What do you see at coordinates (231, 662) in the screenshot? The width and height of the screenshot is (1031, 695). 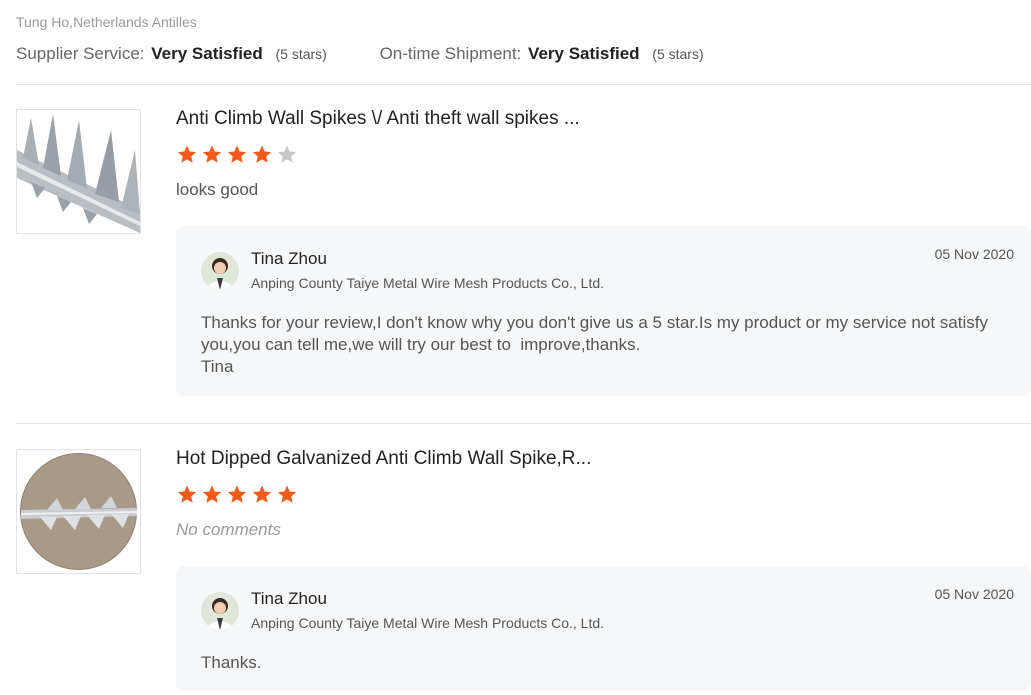 I see `reply-text-line: Thanks.` at bounding box center [231, 662].